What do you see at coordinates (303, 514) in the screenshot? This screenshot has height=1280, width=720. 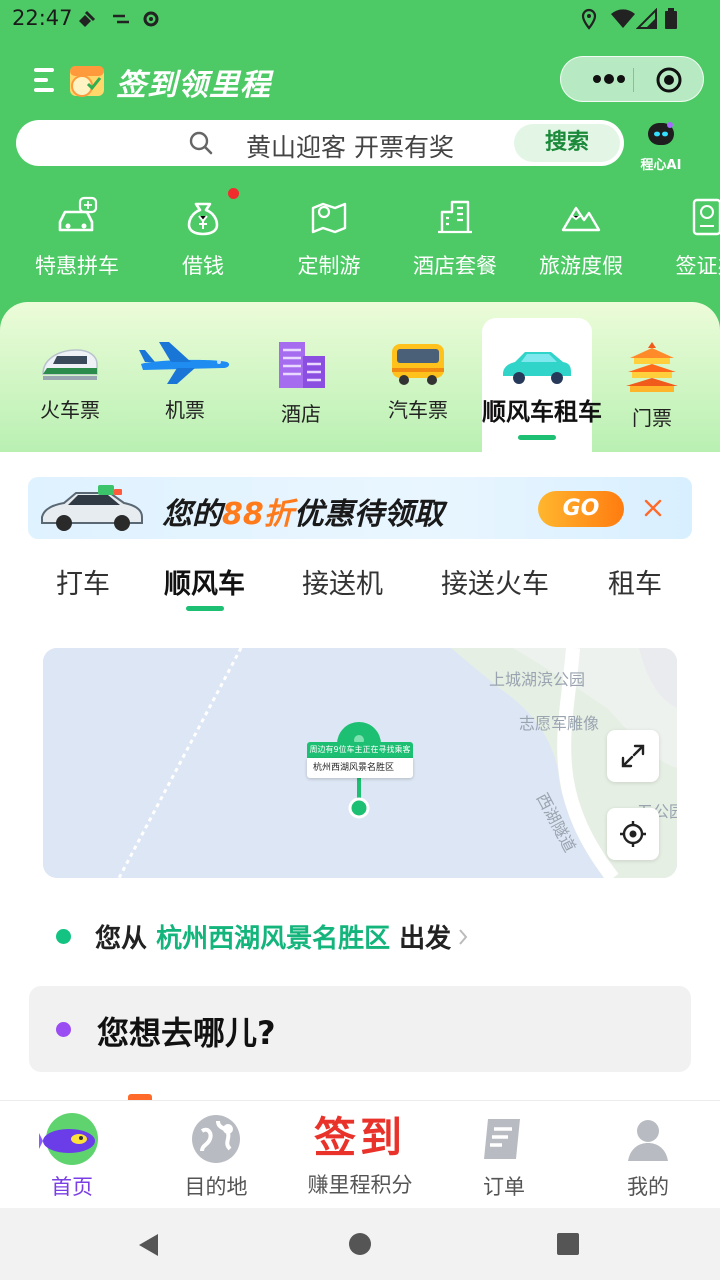 I see `promo-text: 您的88折优惠待领取` at bounding box center [303, 514].